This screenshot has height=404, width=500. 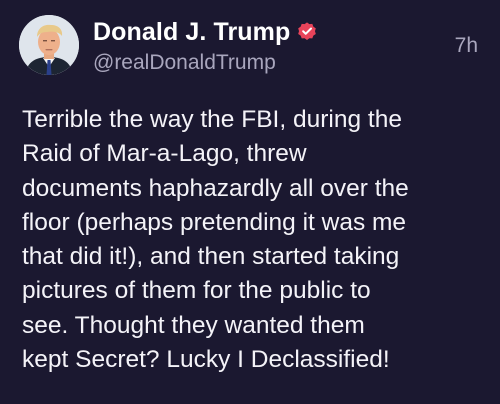 I want to click on author-handle: @realDonaldTrump, so click(x=184, y=63).